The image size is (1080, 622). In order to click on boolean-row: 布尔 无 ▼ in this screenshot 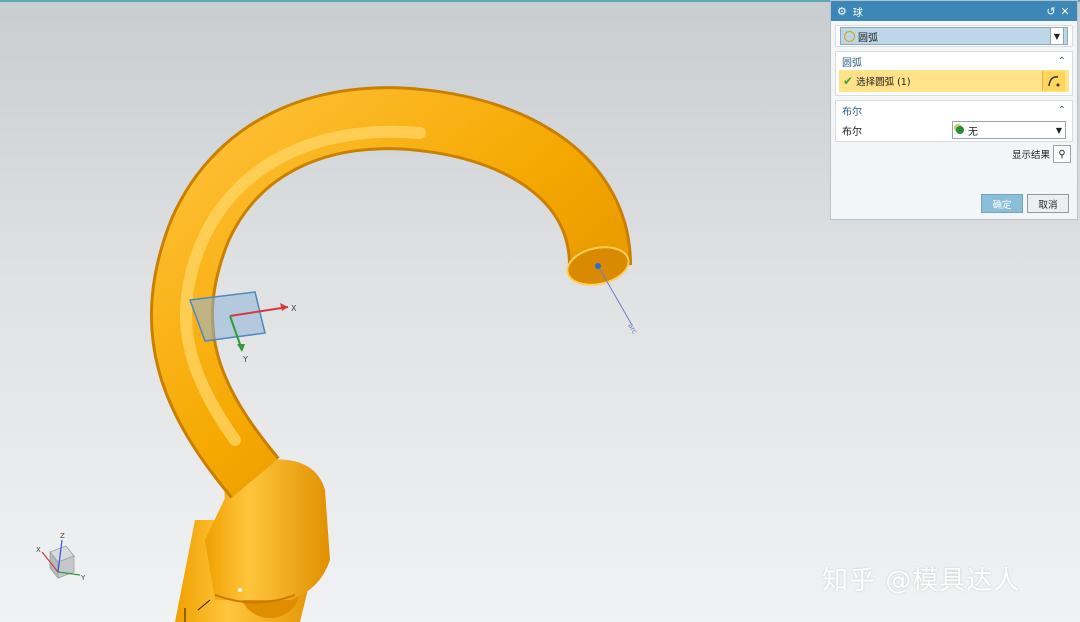, I will do `click(954, 130)`.